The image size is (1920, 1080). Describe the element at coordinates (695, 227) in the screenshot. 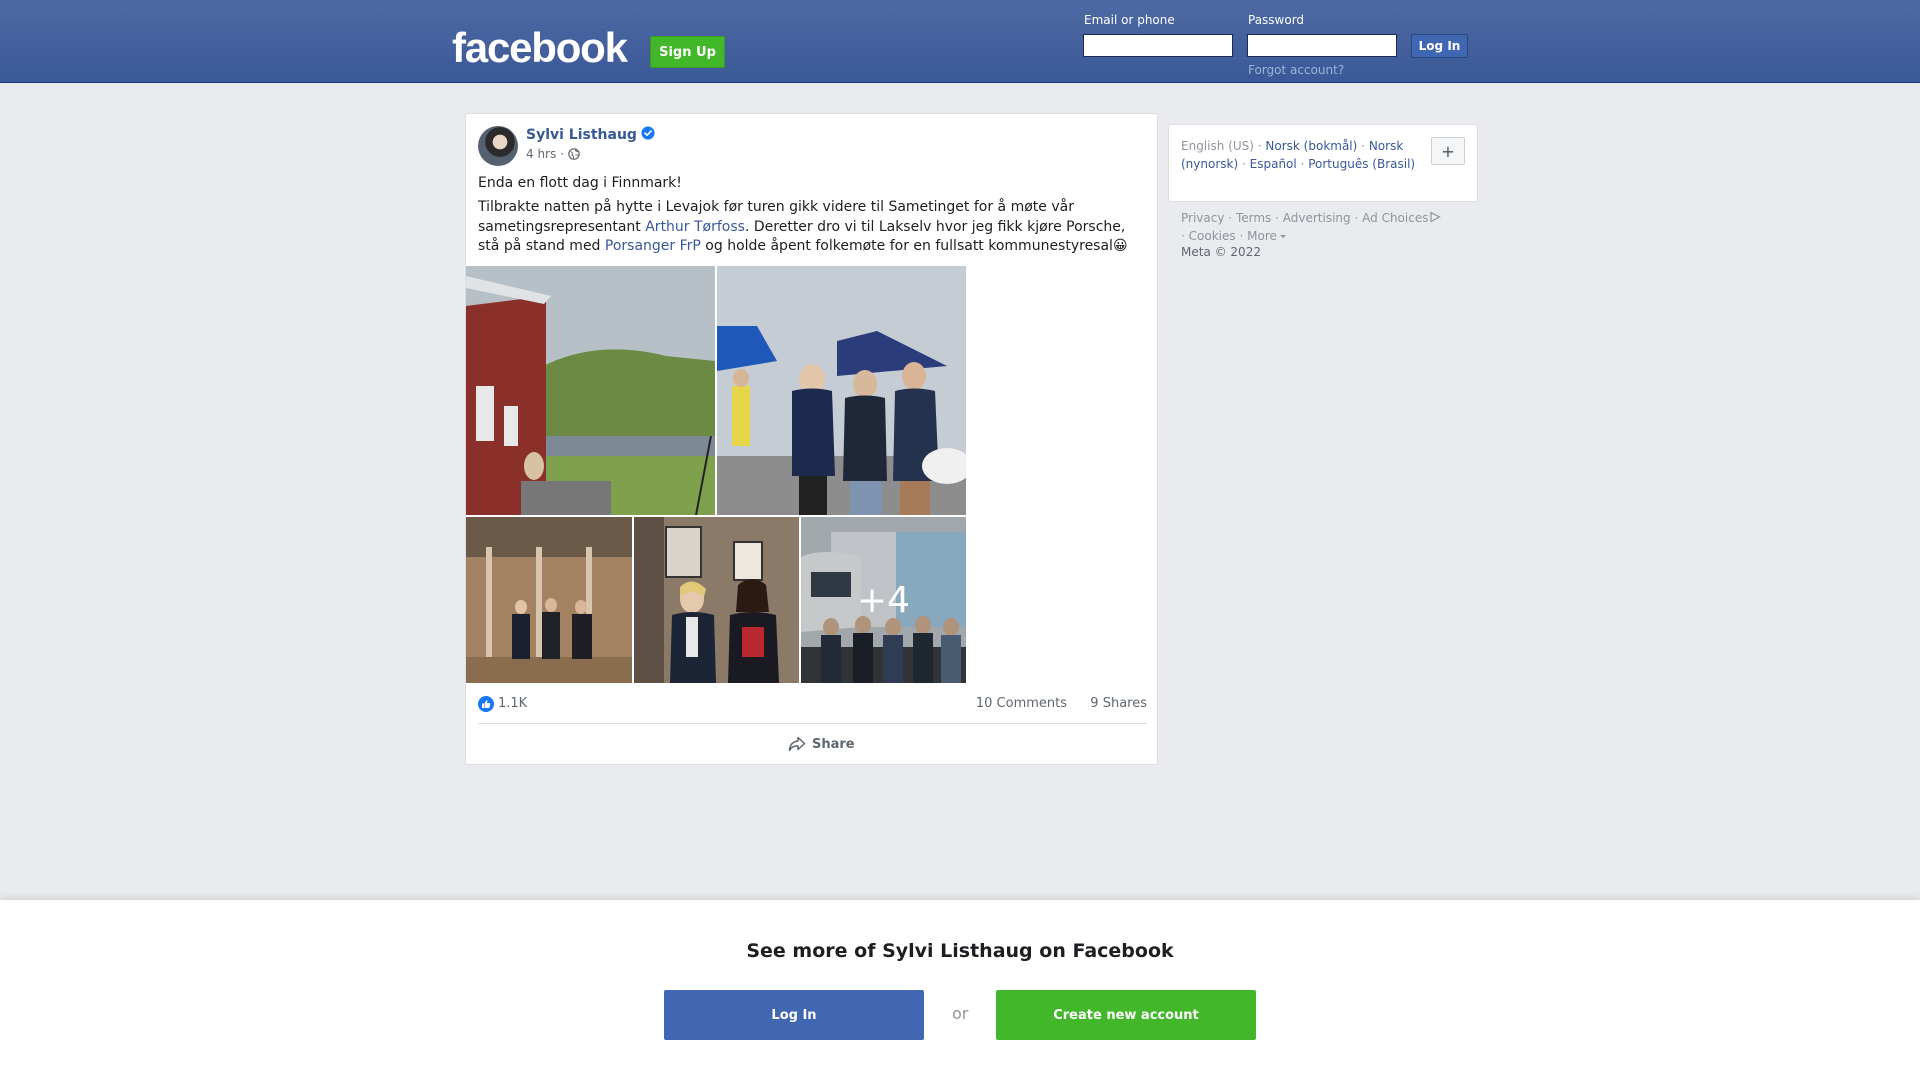

I see `mention-link: Arthur Tørfoss` at that location.